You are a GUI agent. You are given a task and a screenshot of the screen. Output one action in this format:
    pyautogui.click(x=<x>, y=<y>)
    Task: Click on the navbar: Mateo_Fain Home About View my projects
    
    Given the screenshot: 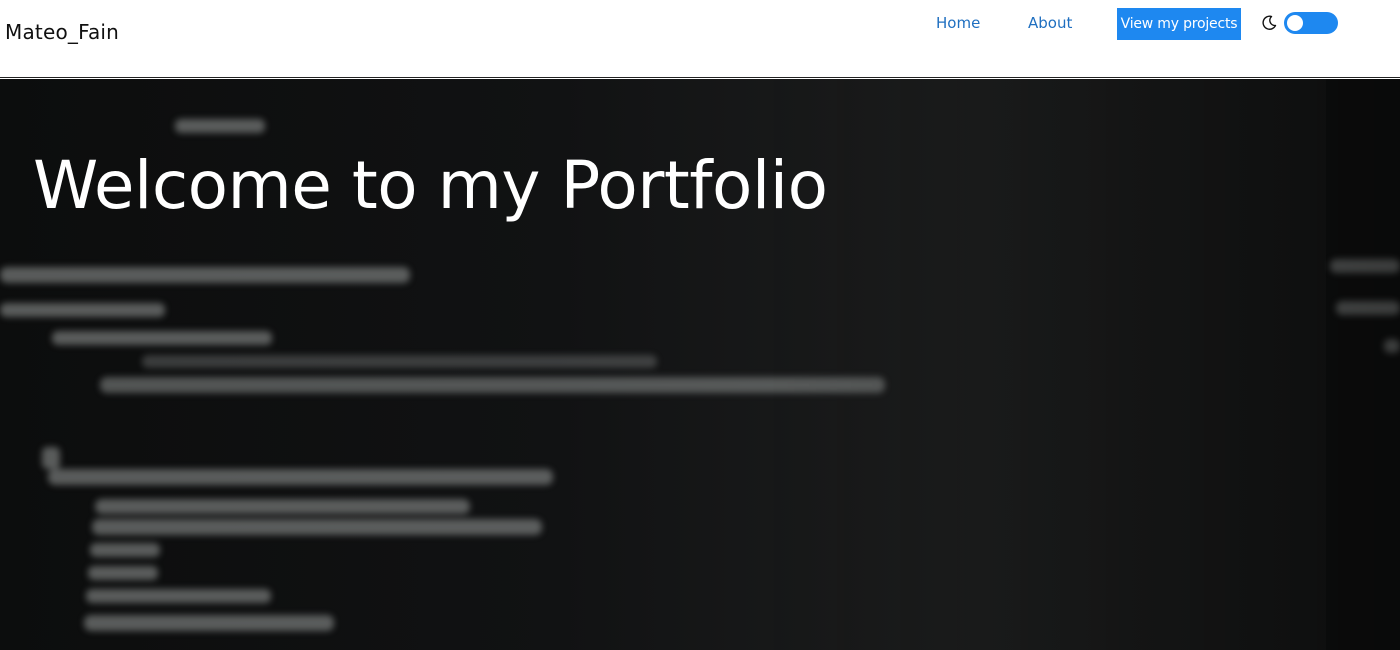 What is the action you would take?
    pyautogui.click(x=700, y=39)
    